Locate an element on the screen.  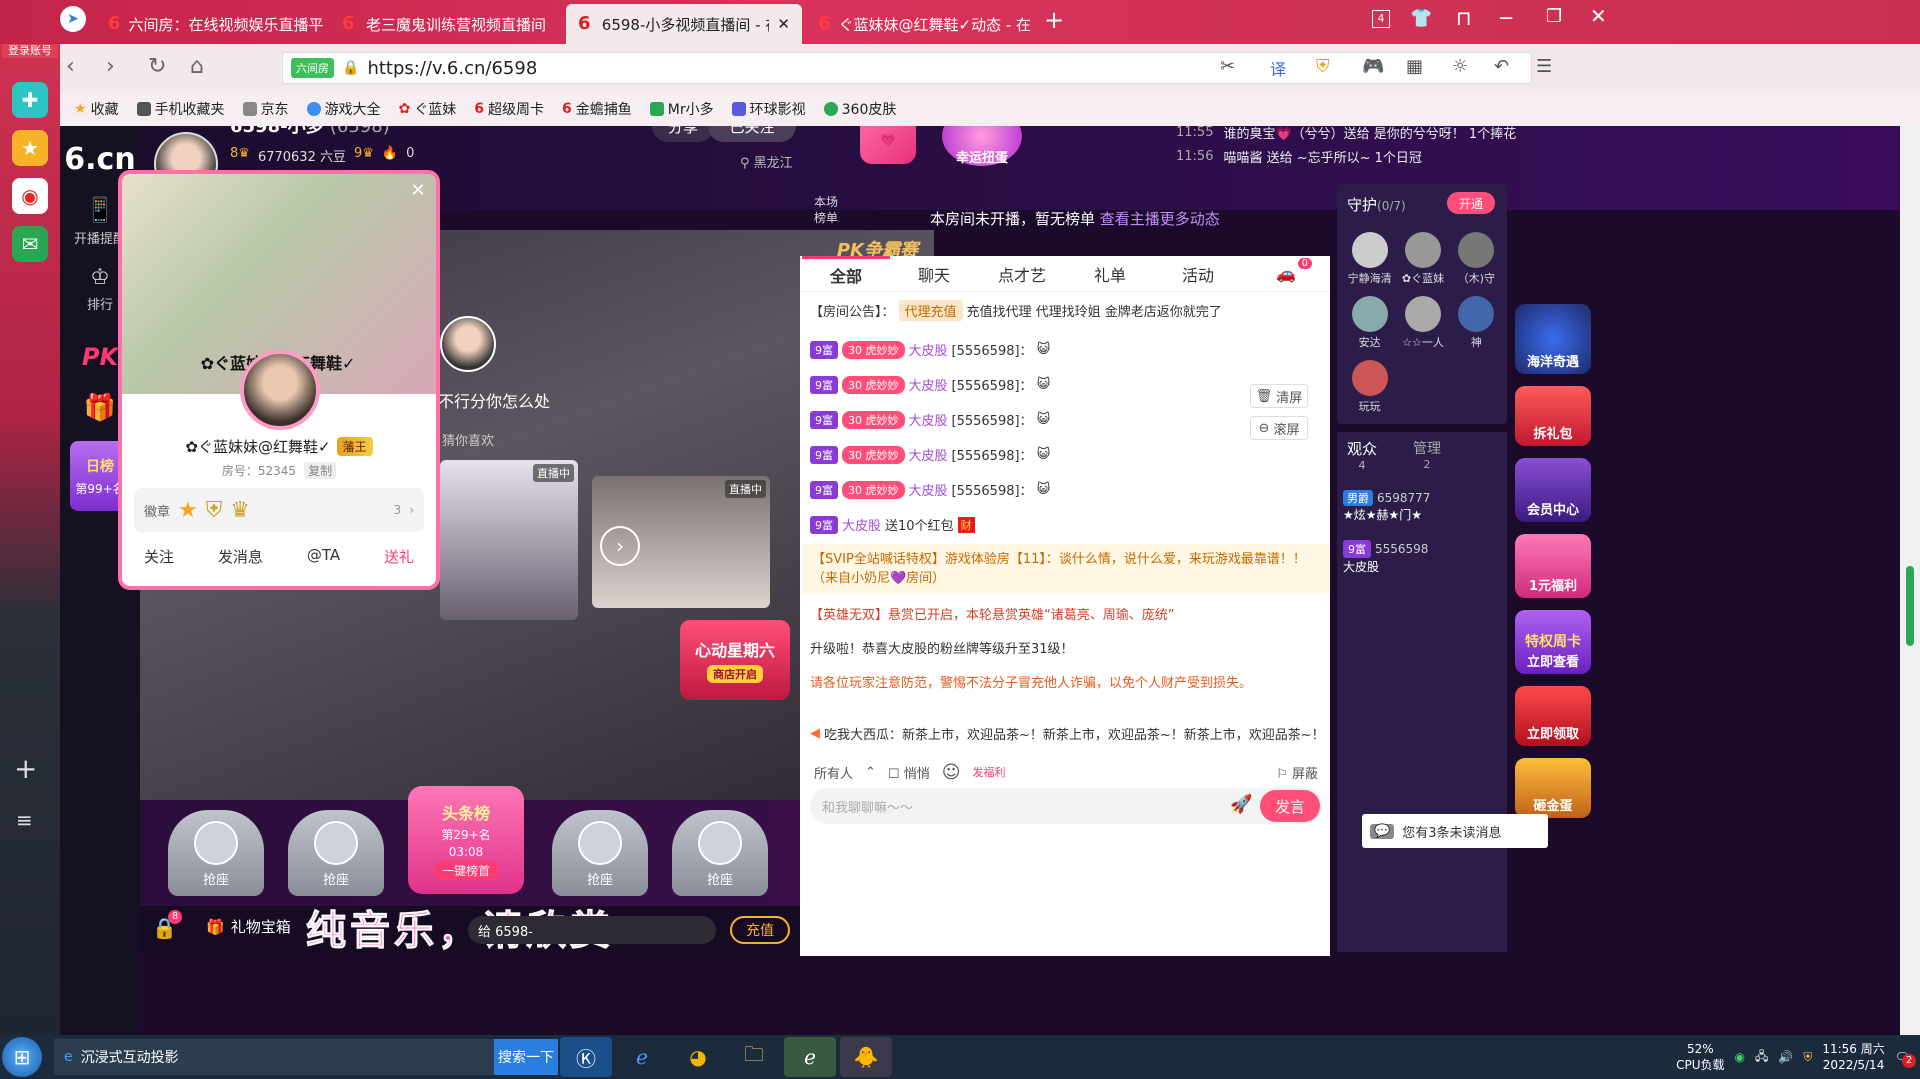
send-gift-button: 送礼 is located at coordinates (399, 556).